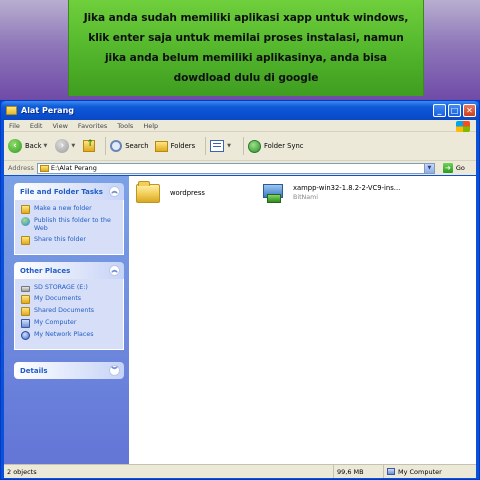 The height and width of the screenshot is (480, 480). Describe the element at coordinates (15, 146) in the screenshot. I see `back-arrow-icon: ‹` at that location.